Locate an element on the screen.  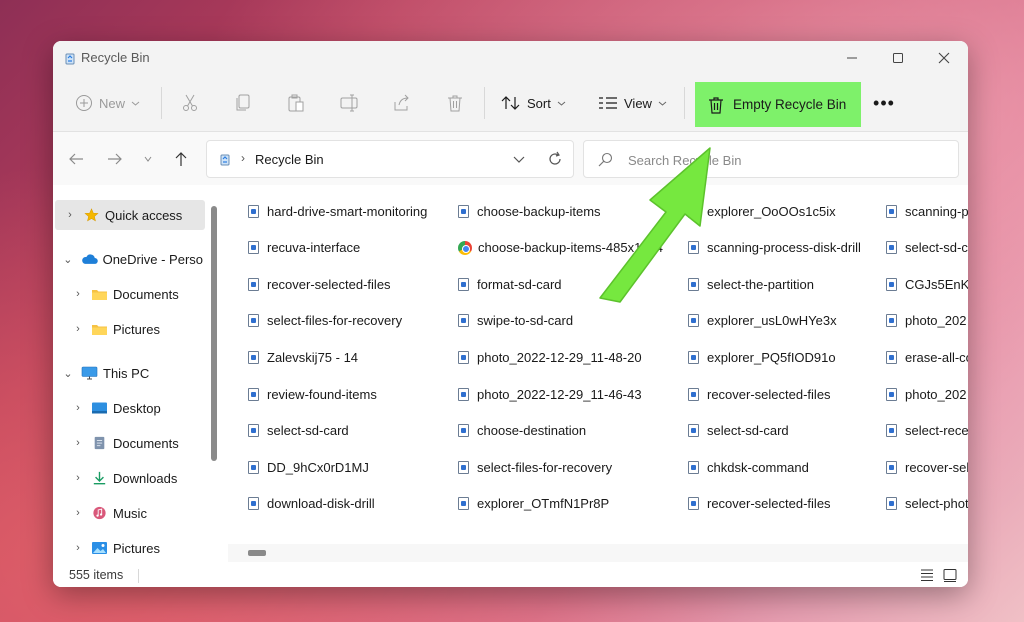
minimize-button is located at coordinates (852, 58).